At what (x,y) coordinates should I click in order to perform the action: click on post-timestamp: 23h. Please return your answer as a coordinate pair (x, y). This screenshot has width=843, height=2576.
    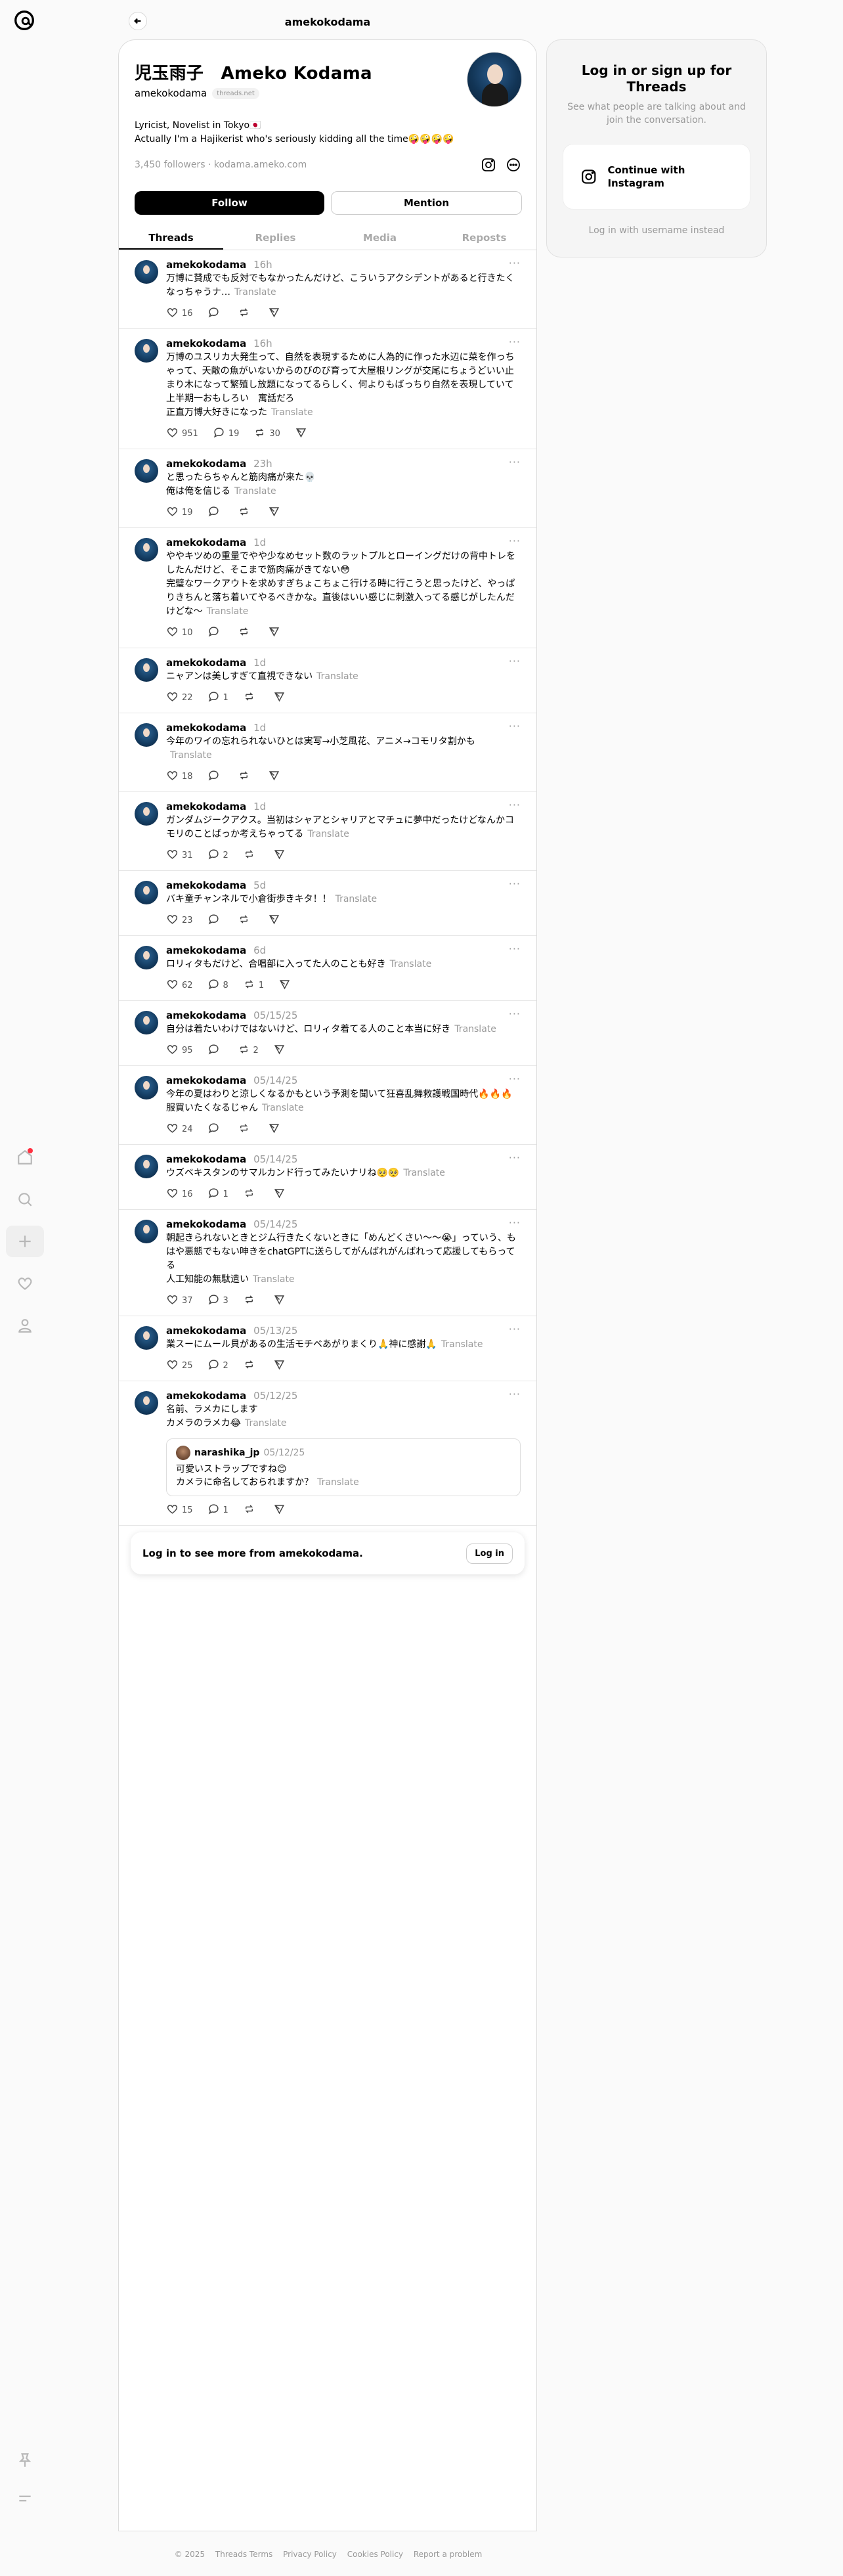
    Looking at the image, I should click on (262, 464).